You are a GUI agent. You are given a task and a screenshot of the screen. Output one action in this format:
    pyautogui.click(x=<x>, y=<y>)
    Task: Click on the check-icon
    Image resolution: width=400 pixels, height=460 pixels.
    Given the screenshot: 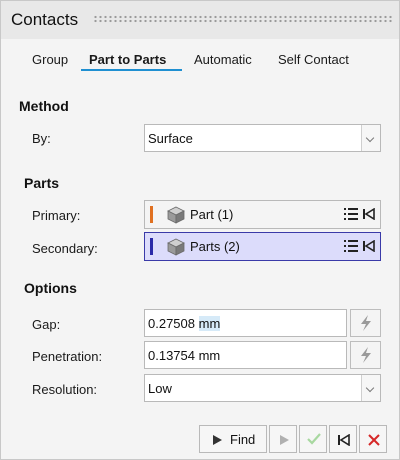 What is the action you would take?
    pyautogui.click(x=314, y=439)
    